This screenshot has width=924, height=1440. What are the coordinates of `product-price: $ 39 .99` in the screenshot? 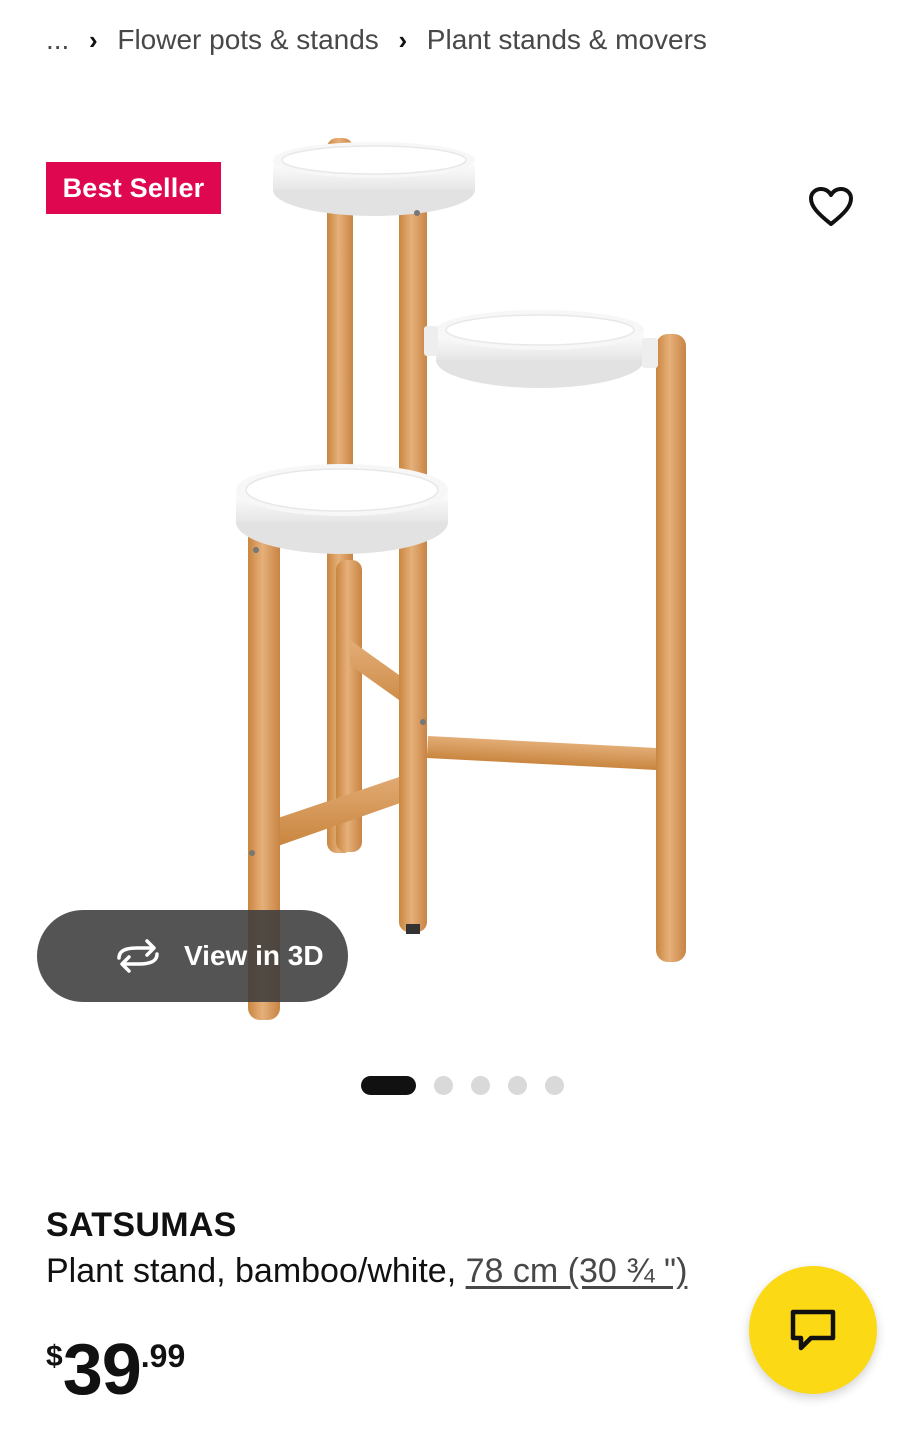 It's located at (115, 1370).